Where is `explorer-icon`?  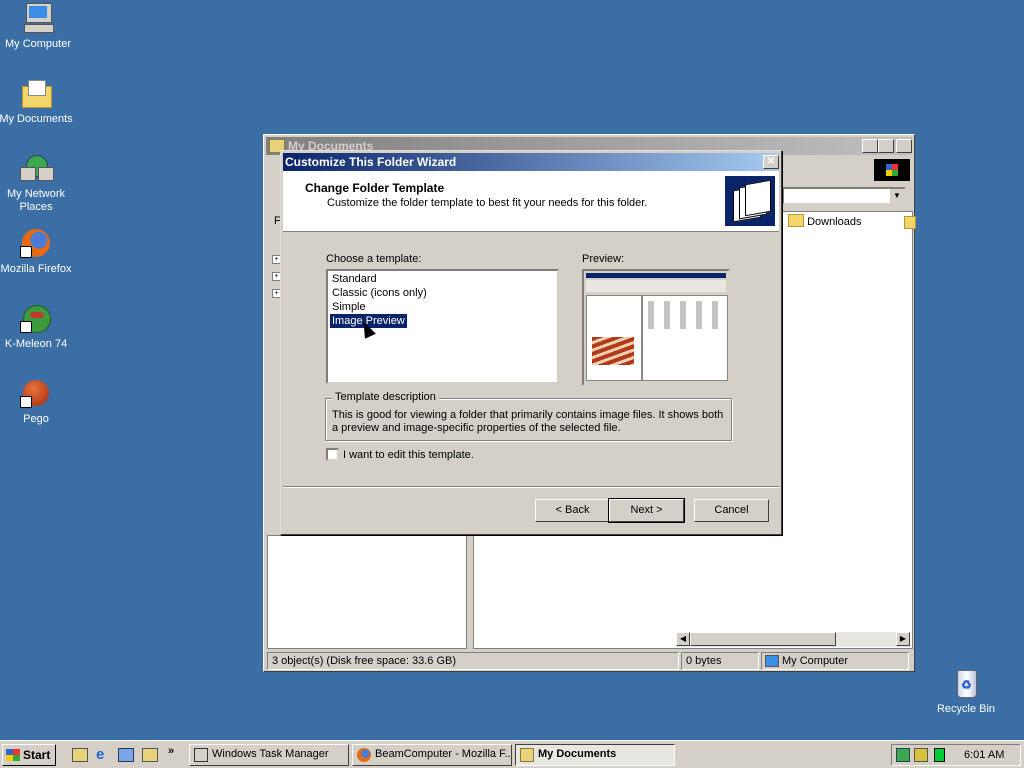
explorer-icon is located at coordinates (150, 755).